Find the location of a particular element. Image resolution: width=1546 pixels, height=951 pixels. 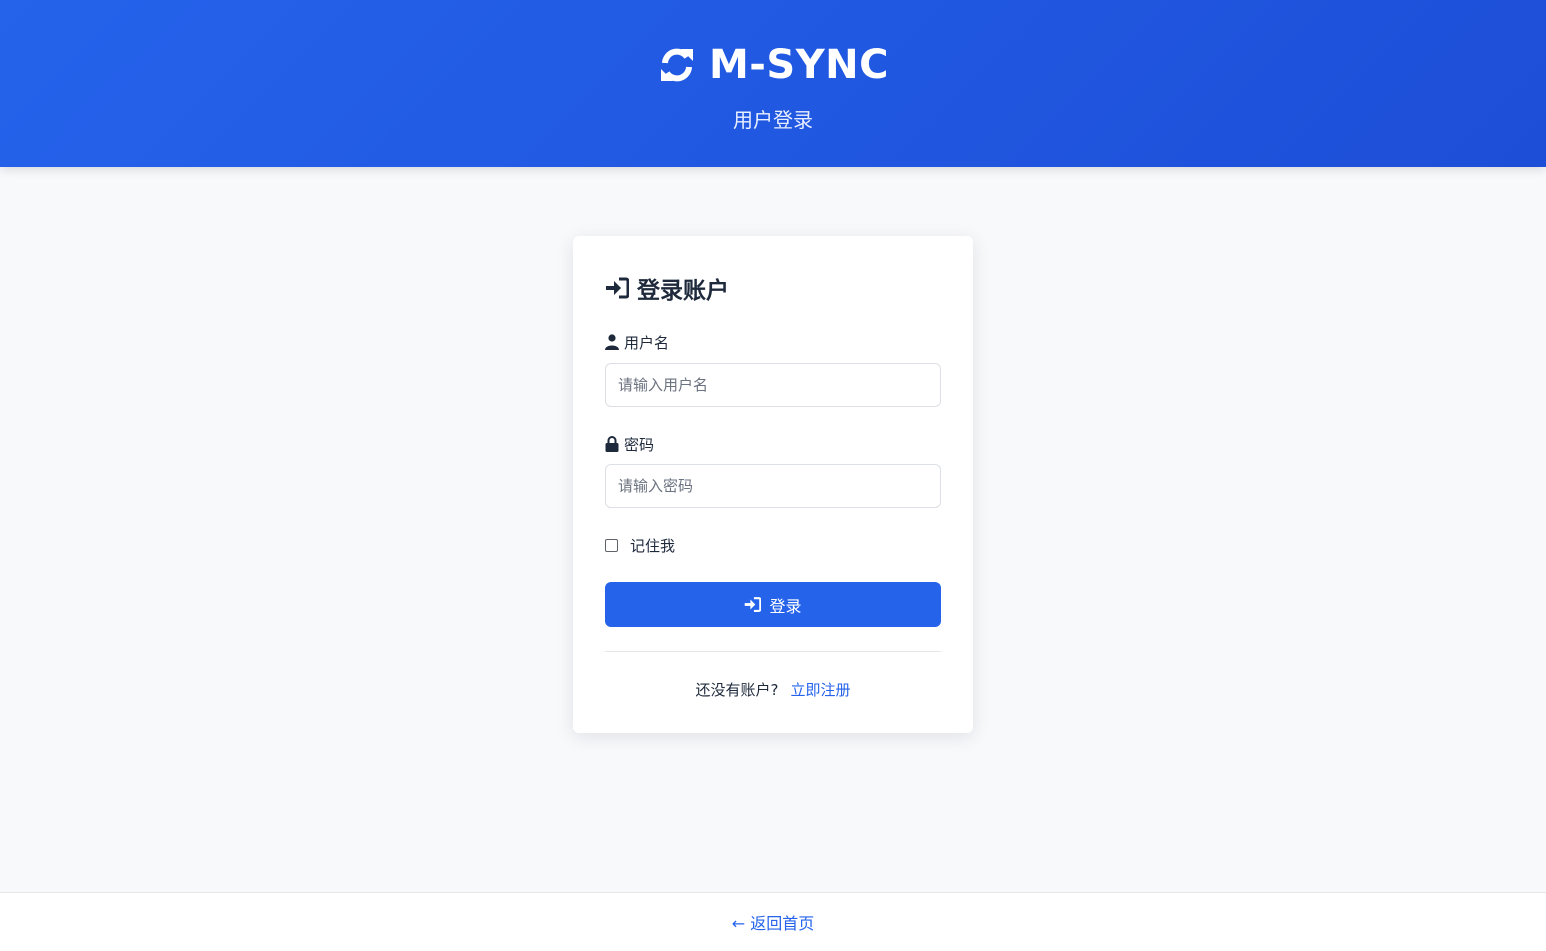

register-link: 立即注册 is located at coordinates (820, 689).